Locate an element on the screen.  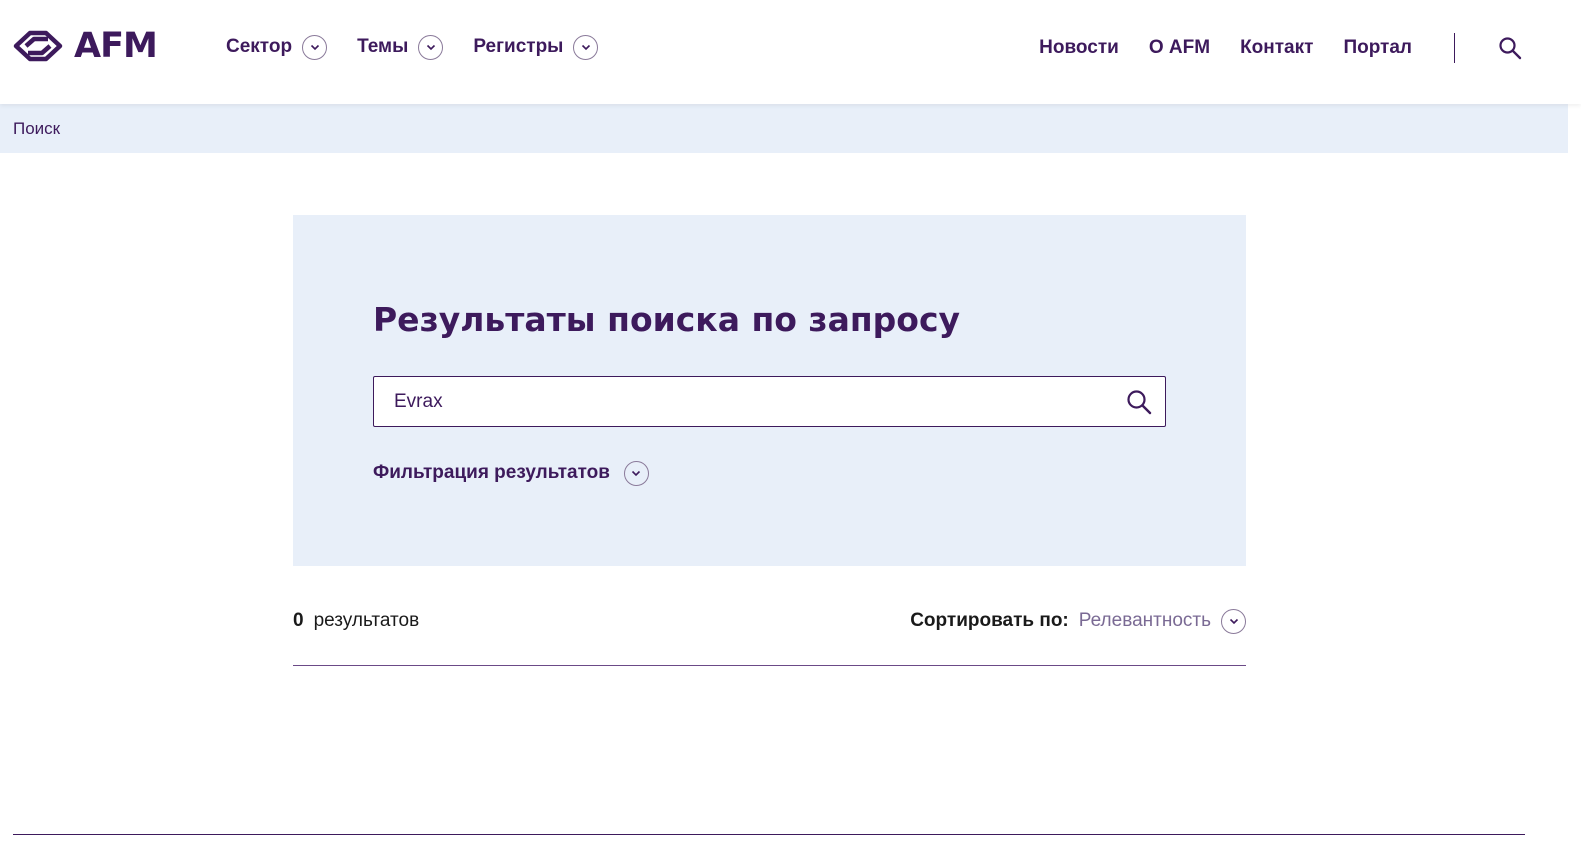
main-nav: Сектор Темы Регистры is located at coordinates (427, 47).